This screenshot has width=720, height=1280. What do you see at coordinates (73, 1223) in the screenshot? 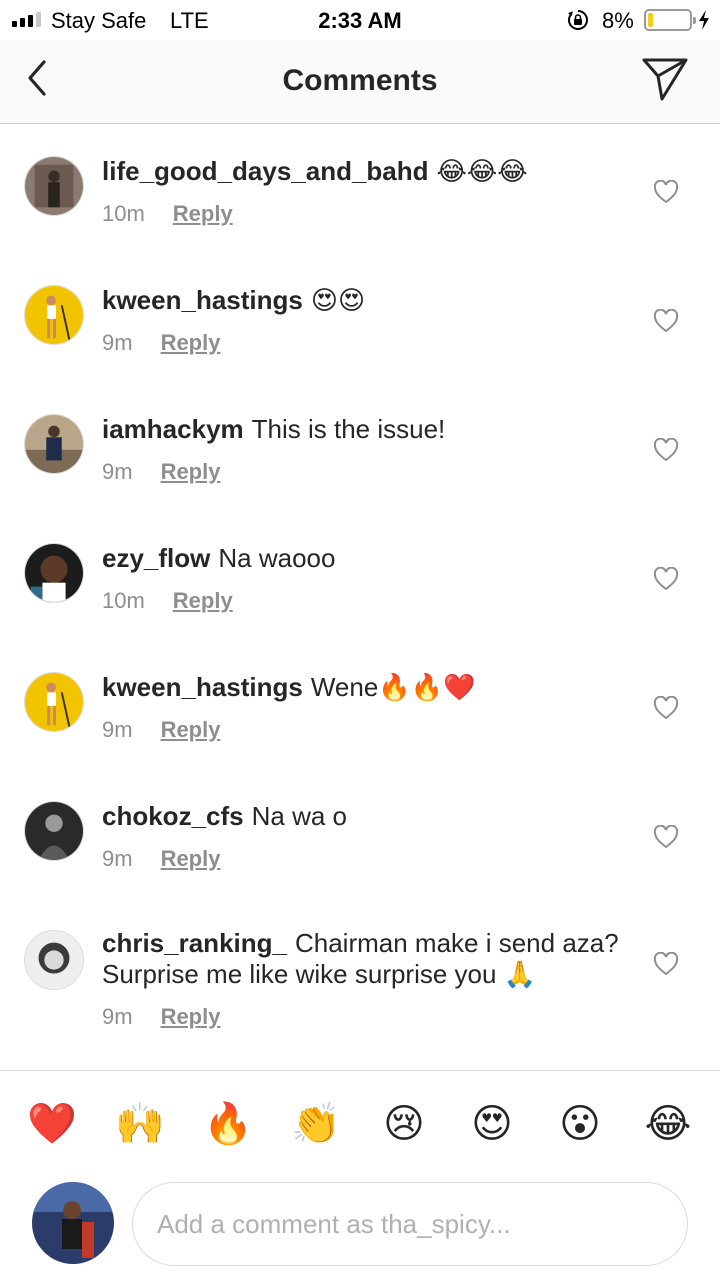
I see `current-user-avatar` at bounding box center [73, 1223].